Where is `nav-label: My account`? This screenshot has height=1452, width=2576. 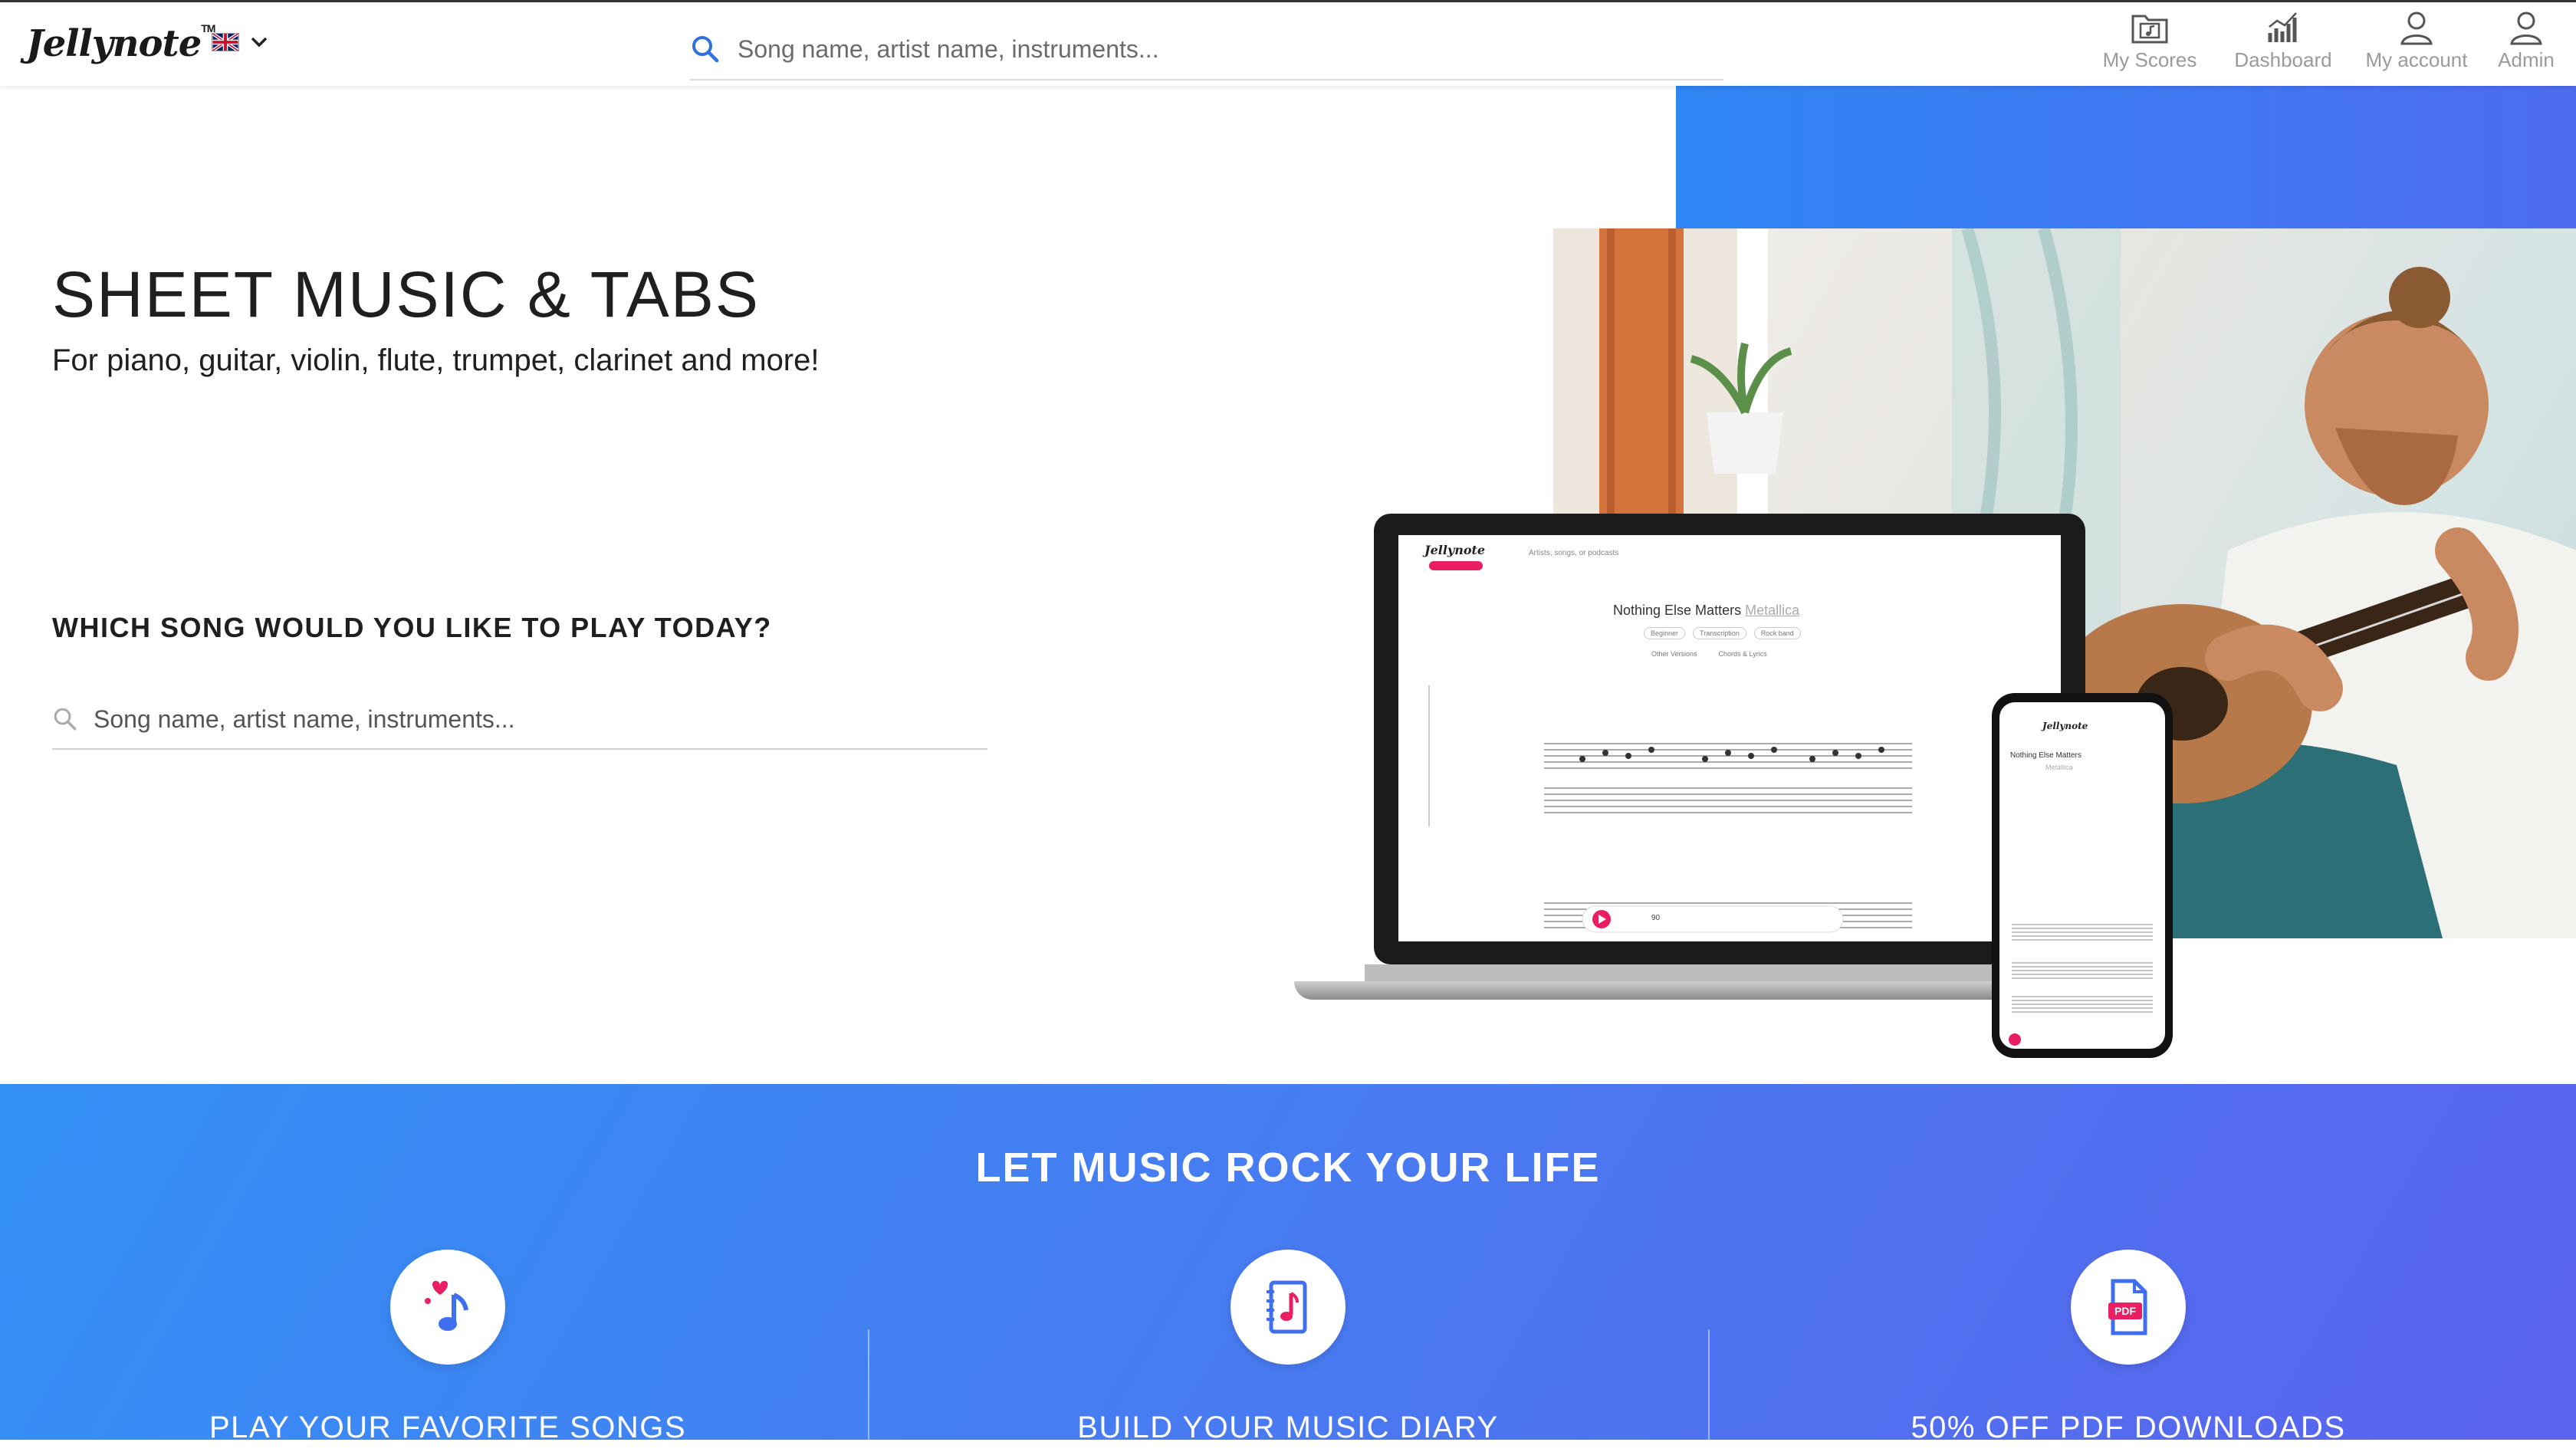 nav-label: My account is located at coordinates (2416, 59).